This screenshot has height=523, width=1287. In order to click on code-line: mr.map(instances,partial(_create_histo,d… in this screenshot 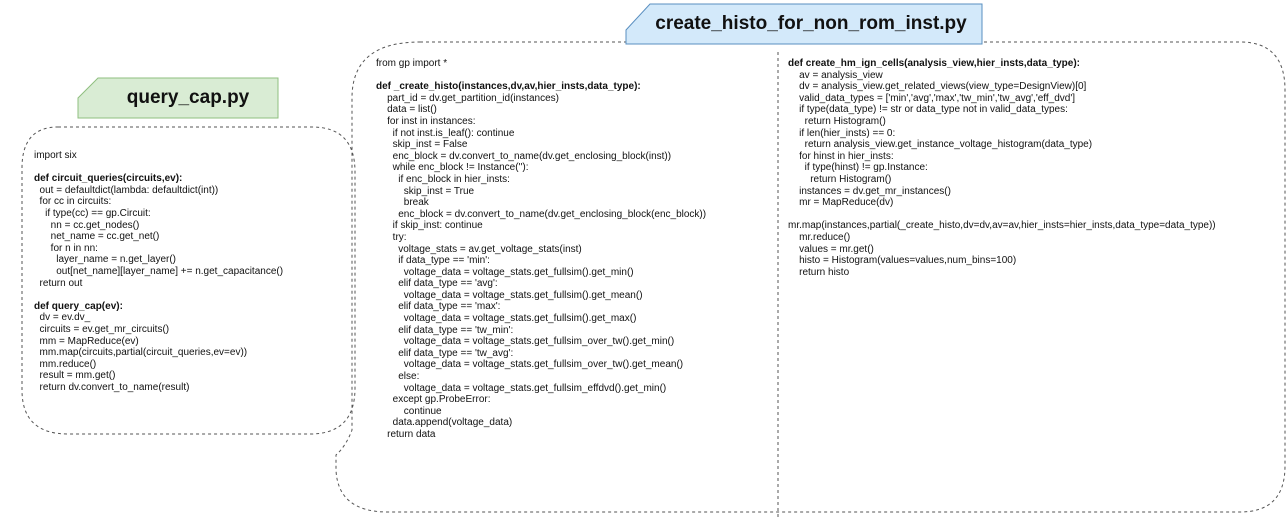, I will do `click(1002, 226)`.